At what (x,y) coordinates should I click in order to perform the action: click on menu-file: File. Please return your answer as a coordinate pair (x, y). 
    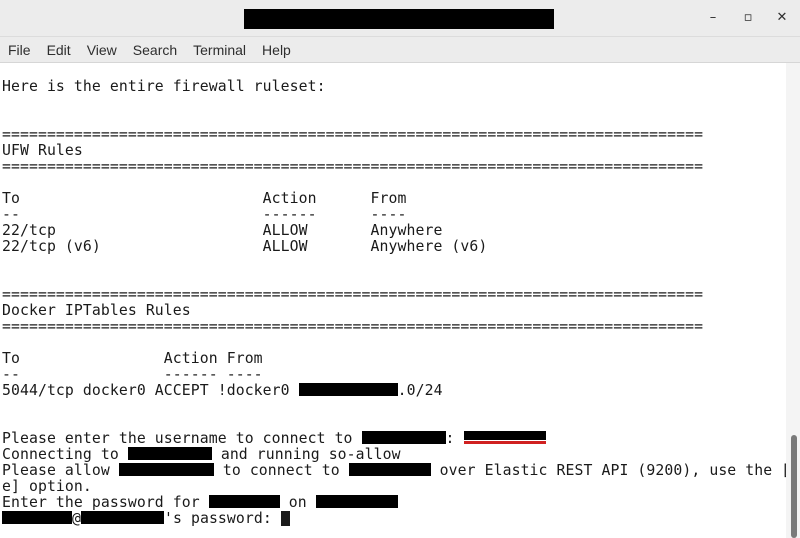
    Looking at the image, I should click on (19, 50).